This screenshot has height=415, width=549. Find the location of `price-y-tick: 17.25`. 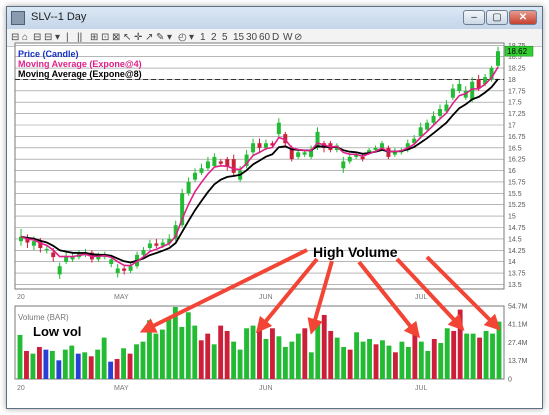

price-y-tick: 17.25 is located at coordinates (517, 114).